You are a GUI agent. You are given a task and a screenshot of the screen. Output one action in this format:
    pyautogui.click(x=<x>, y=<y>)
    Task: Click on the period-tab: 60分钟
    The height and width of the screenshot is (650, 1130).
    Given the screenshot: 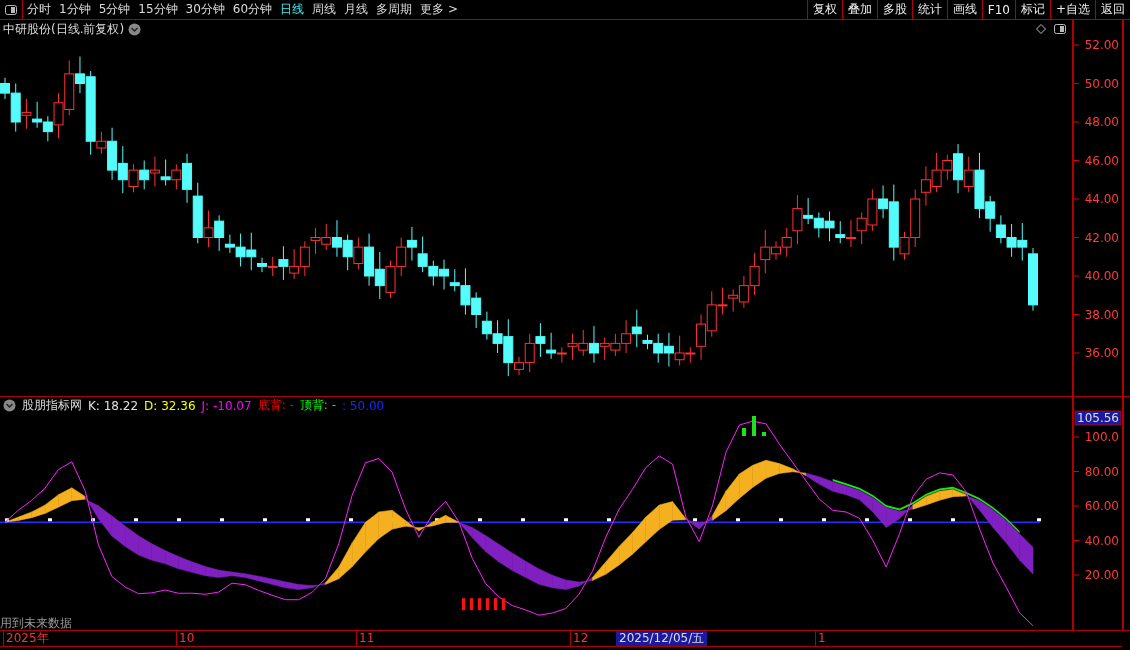 What is the action you would take?
    pyautogui.click(x=252, y=9)
    